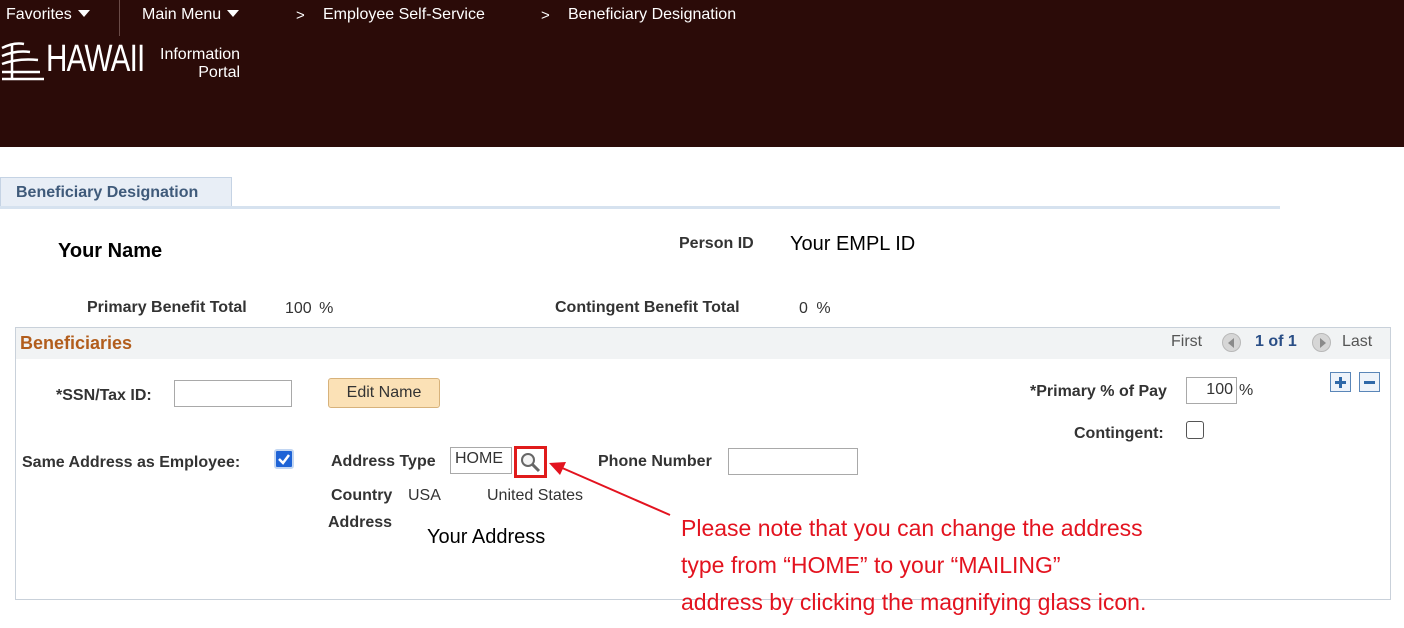  I want to click on edit-name-button: Edit Name, so click(384, 393).